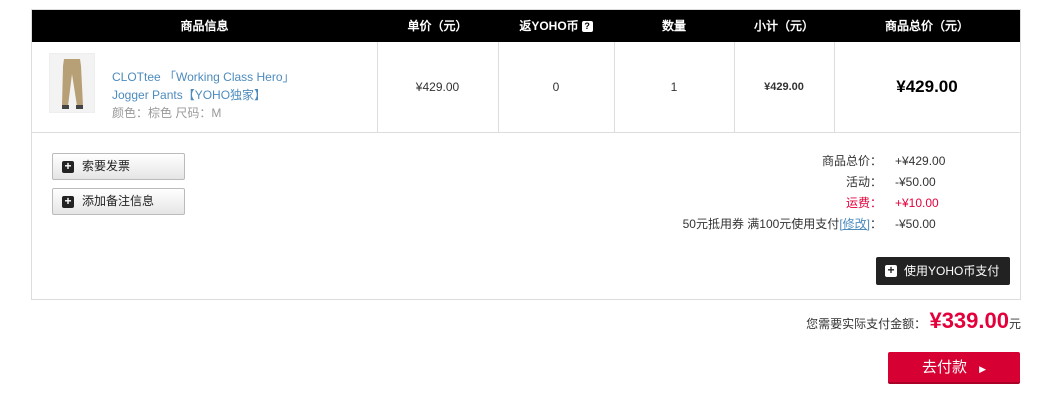 The height and width of the screenshot is (403, 1062). I want to click on add-remark-button: + 添加备注信息, so click(118, 201).